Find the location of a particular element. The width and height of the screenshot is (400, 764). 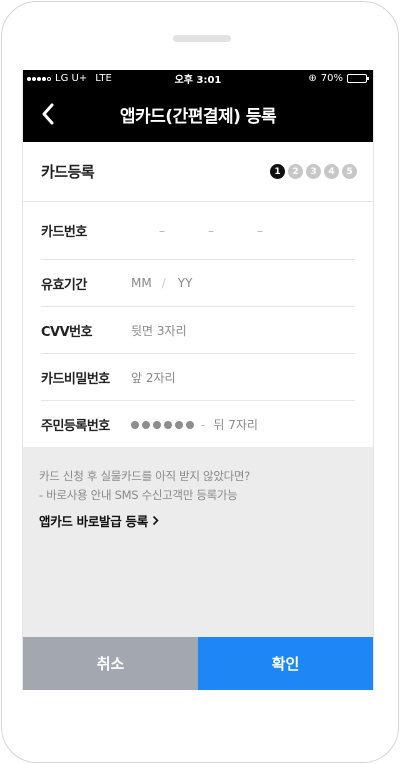

bottom-button-bar: 취소 확인 is located at coordinates (198, 663).